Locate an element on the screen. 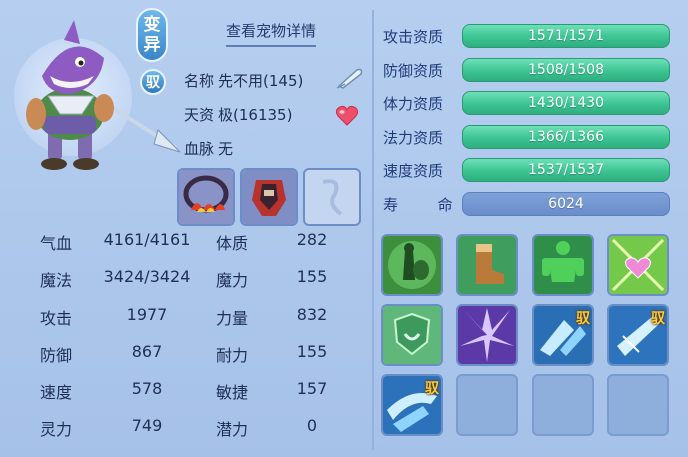 The image size is (688, 457). aptitude-value: 1366/1366 is located at coordinates (566, 137).